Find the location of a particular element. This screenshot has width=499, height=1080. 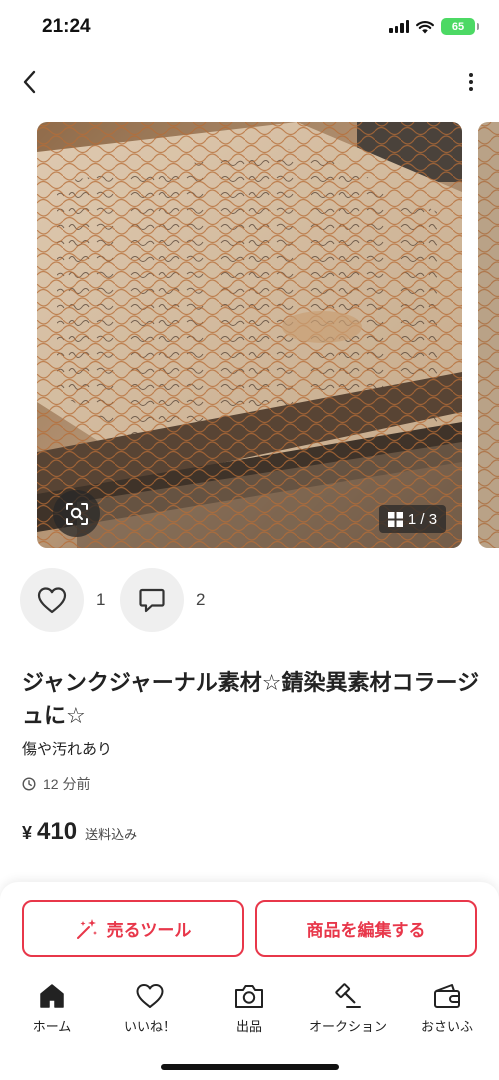

wallet-icon is located at coordinates (447, 996).